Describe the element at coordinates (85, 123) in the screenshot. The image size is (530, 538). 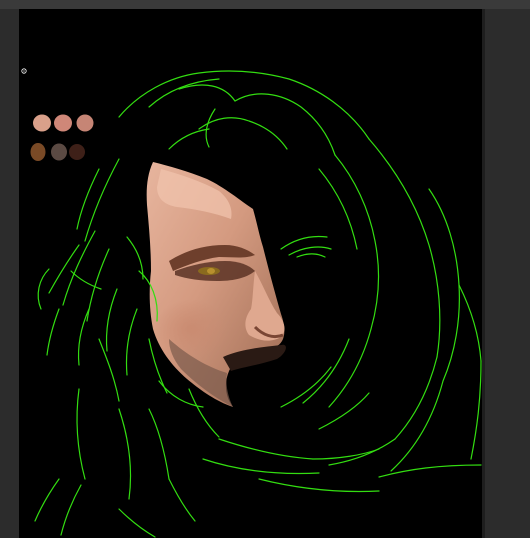
I see `swatch-rose-skin` at that location.